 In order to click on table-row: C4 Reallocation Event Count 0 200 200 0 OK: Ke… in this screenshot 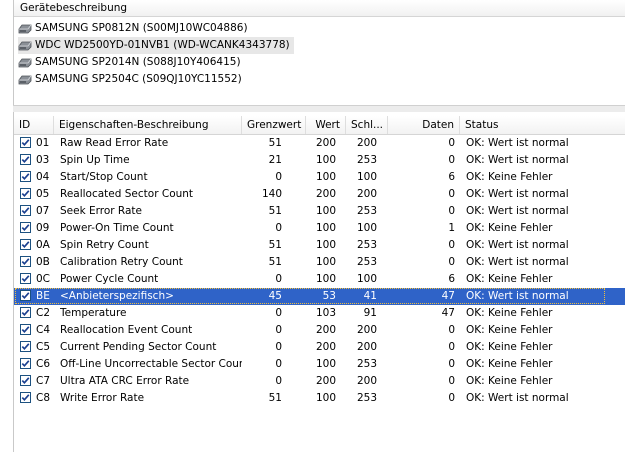, I will do `click(319, 330)`.